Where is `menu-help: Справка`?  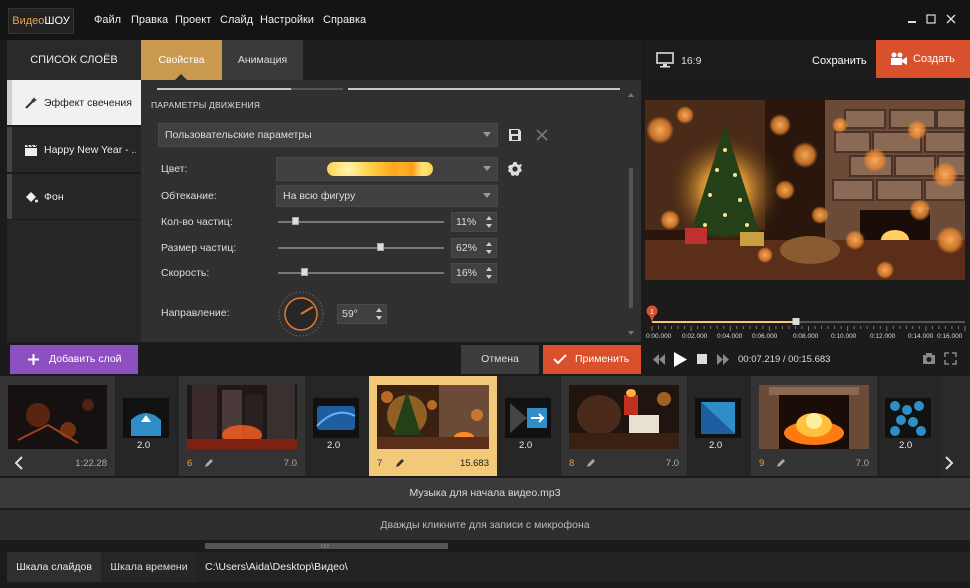 menu-help: Справка is located at coordinates (344, 20).